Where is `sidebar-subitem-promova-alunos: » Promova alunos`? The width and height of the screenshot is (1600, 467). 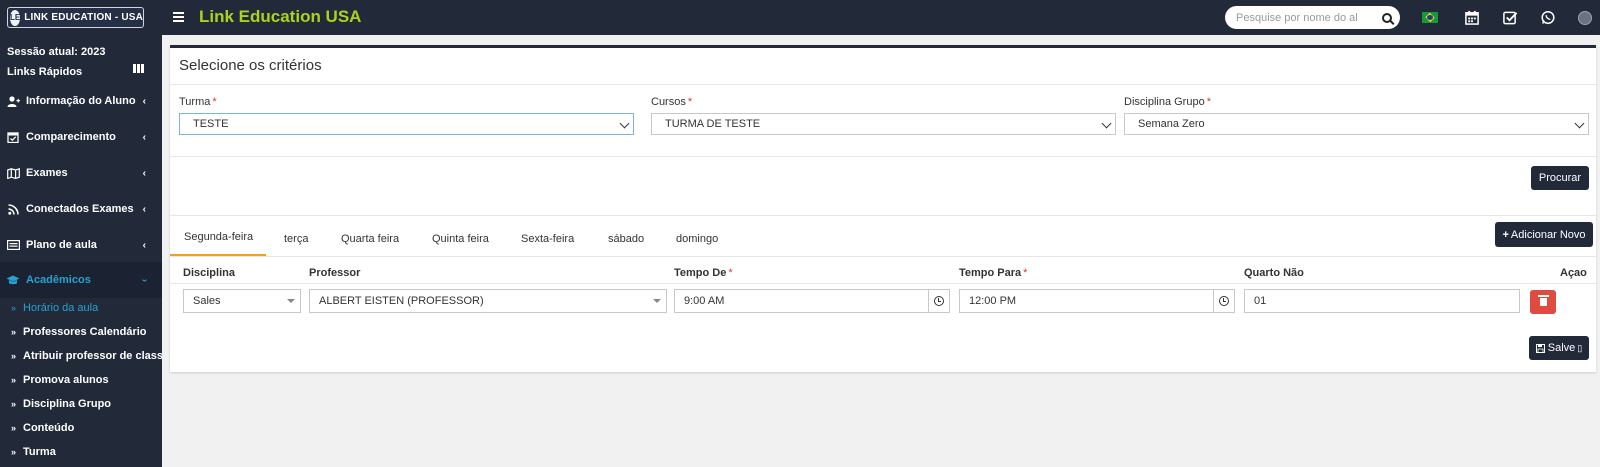
sidebar-subitem-promova-alunos: » Promova alunos is located at coordinates (81, 380).